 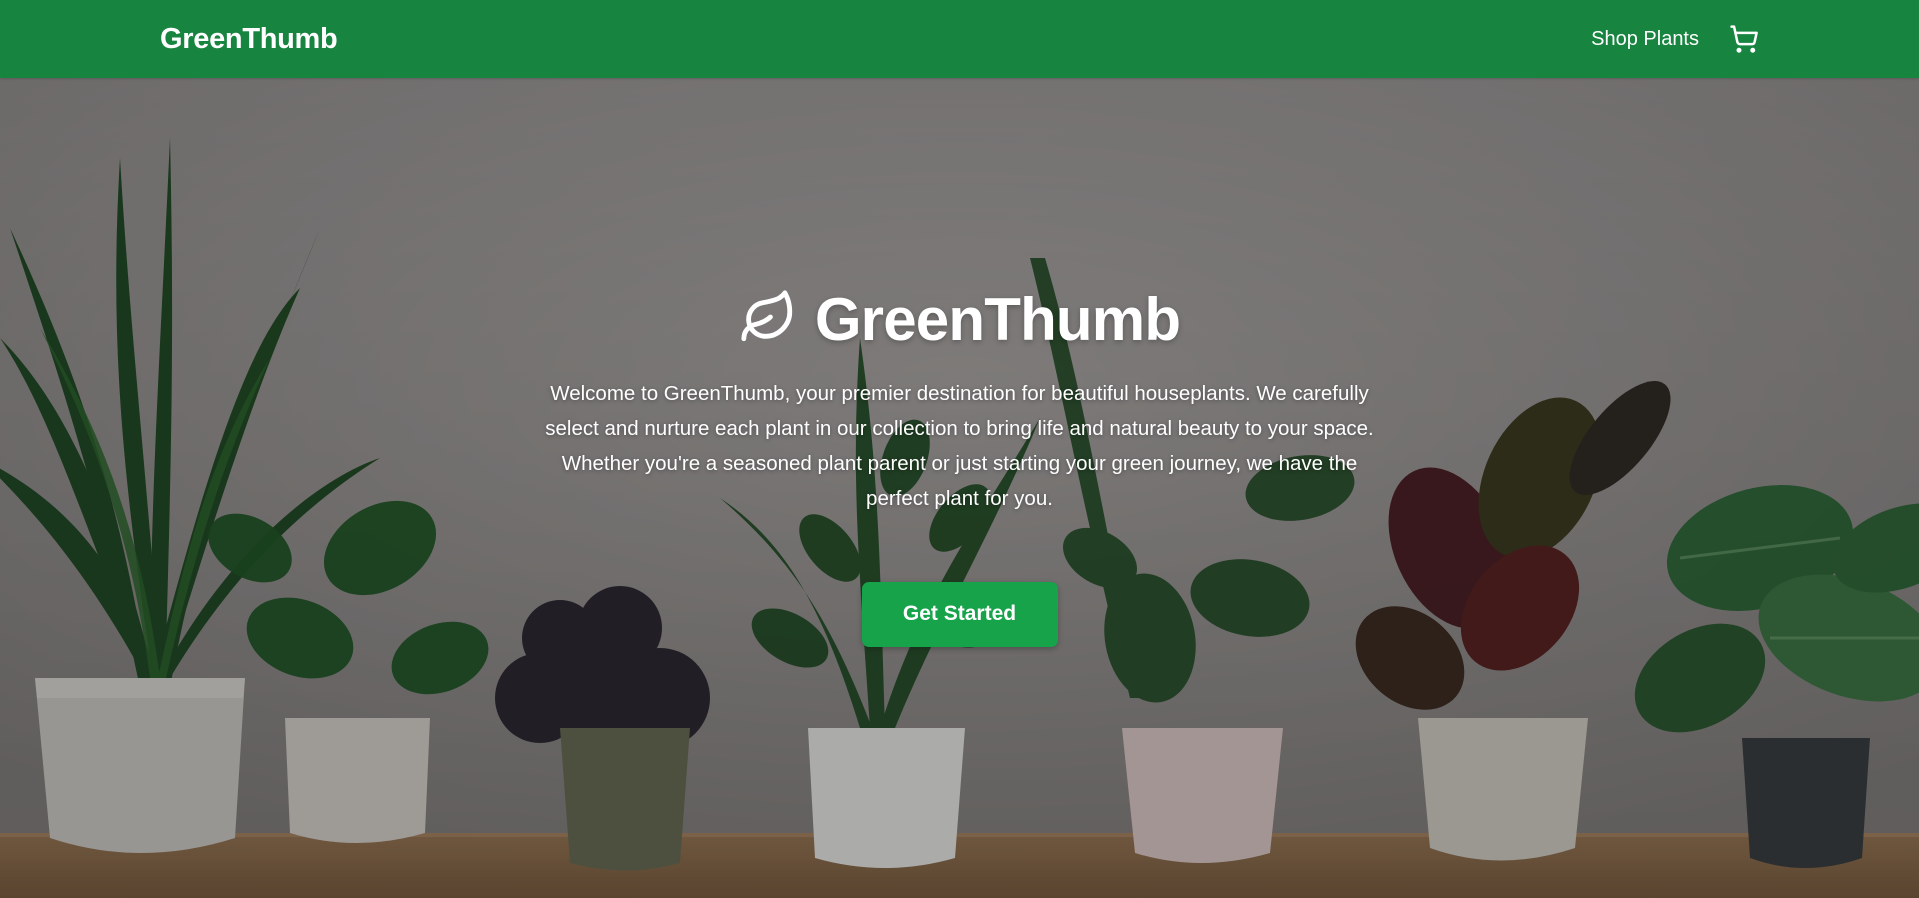 What do you see at coordinates (959, 39) in the screenshot?
I see `top-navbar: GreenThumb Shop Plants` at bounding box center [959, 39].